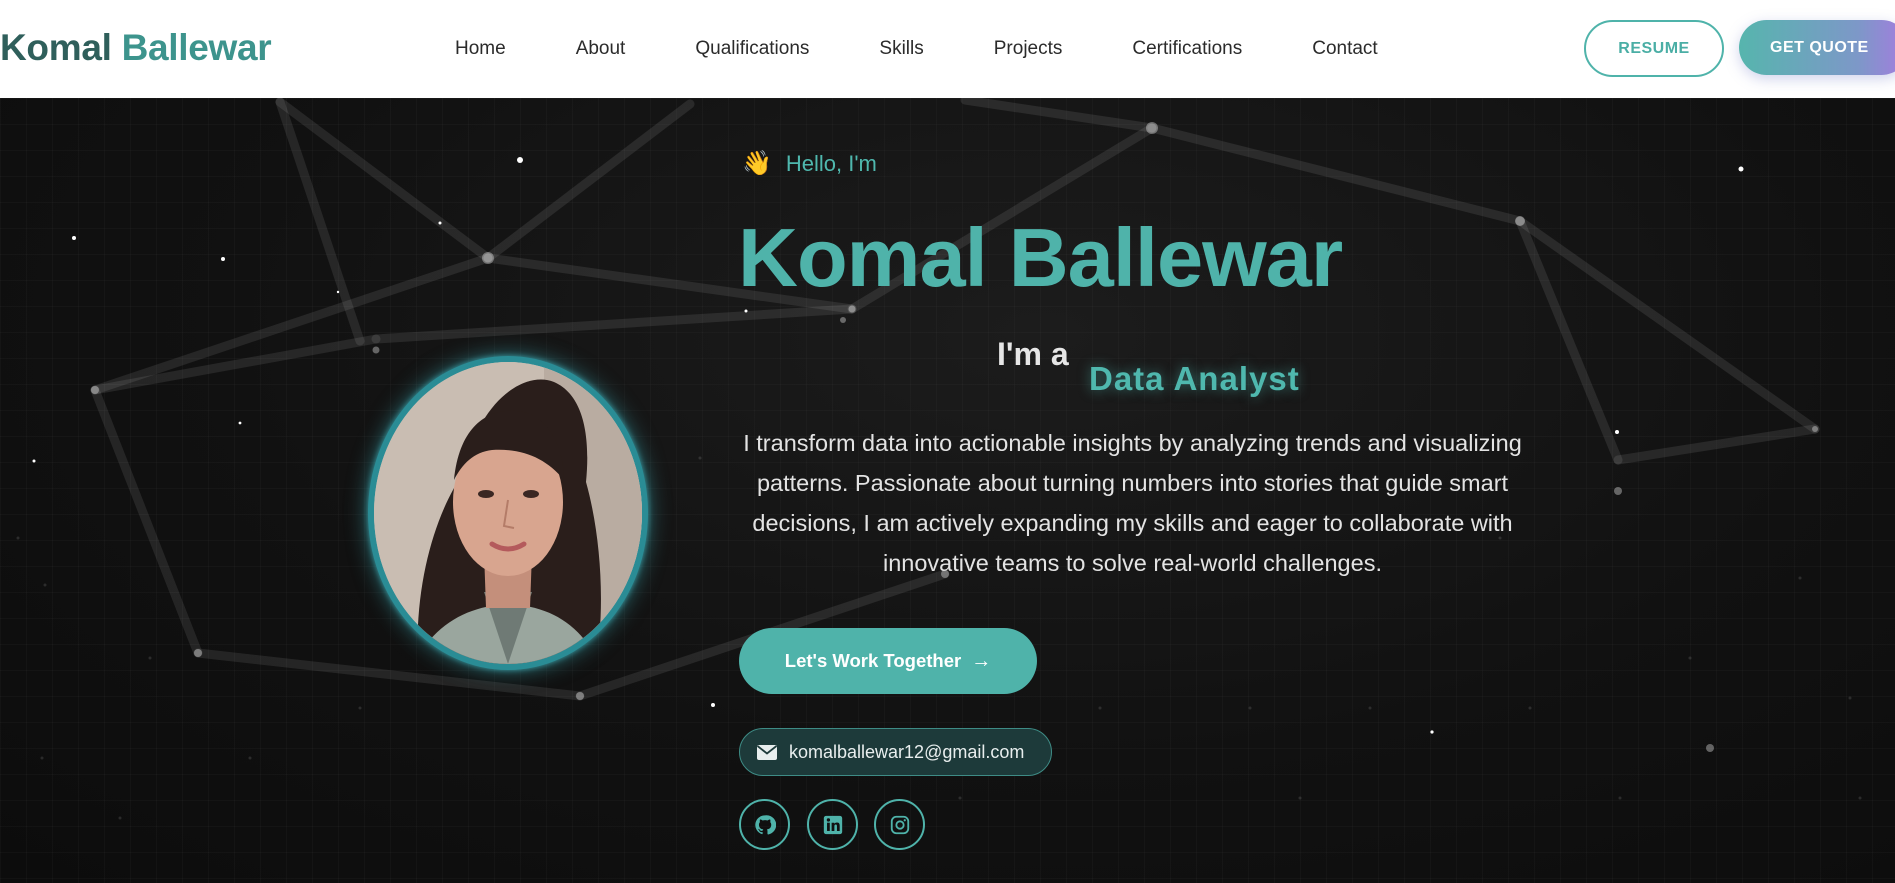  Describe the element at coordinates (752, 49) in the screenshot. I see `nav-qualifications: Qualifications` at that location.